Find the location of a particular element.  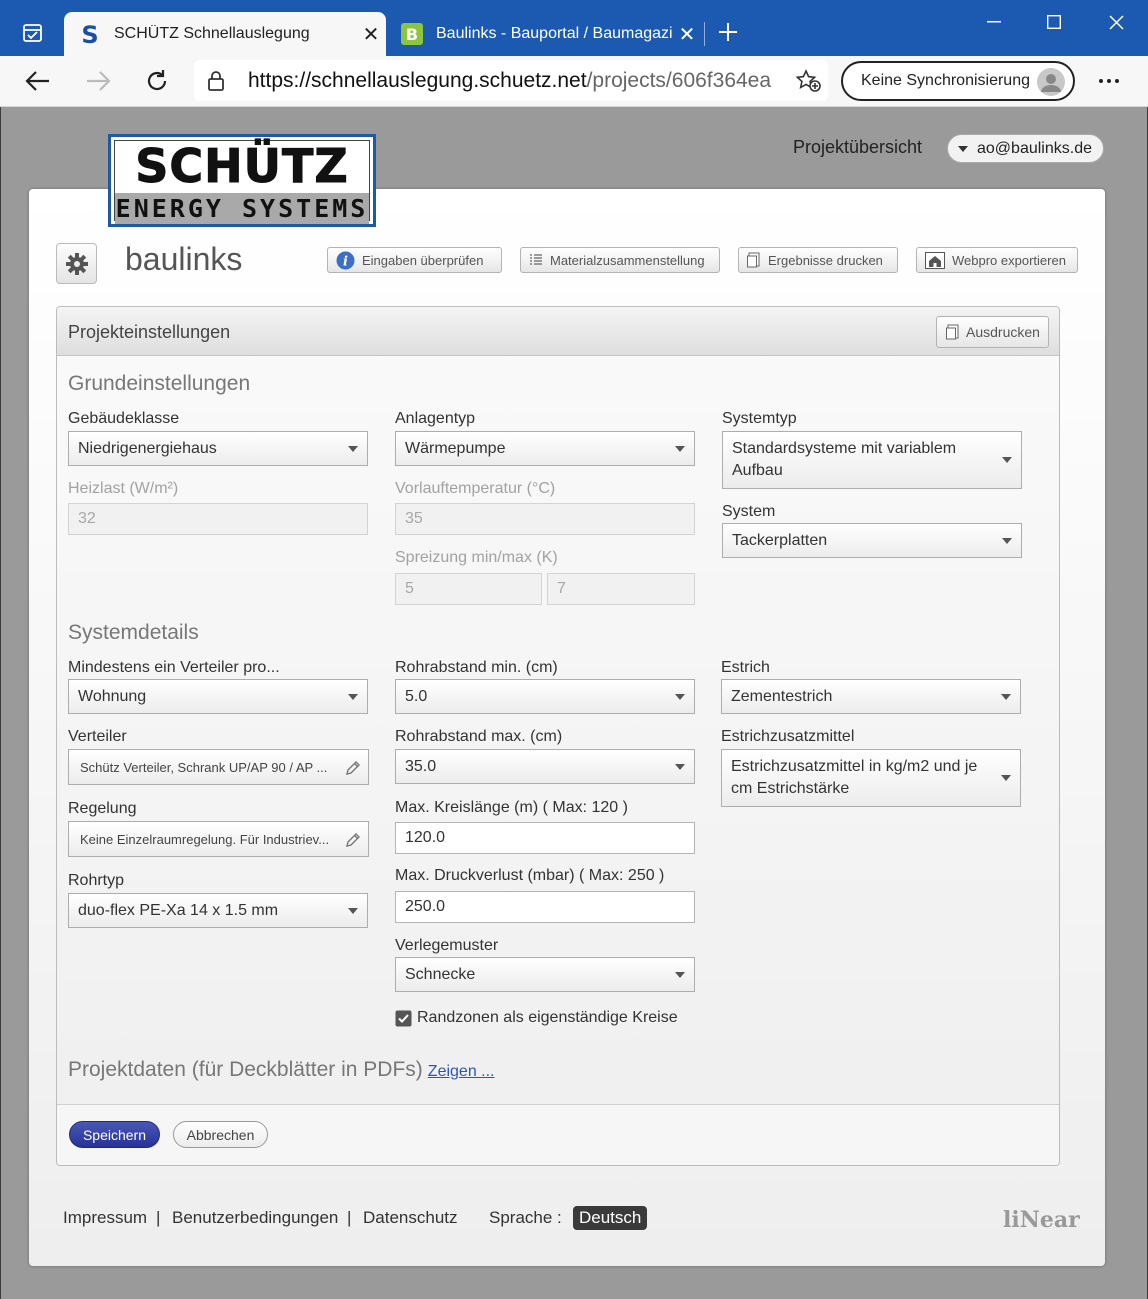

tab-baulinks: B Baulinks - Bauportal / Baumagazin ✕ is located at coordinates (544, 34).